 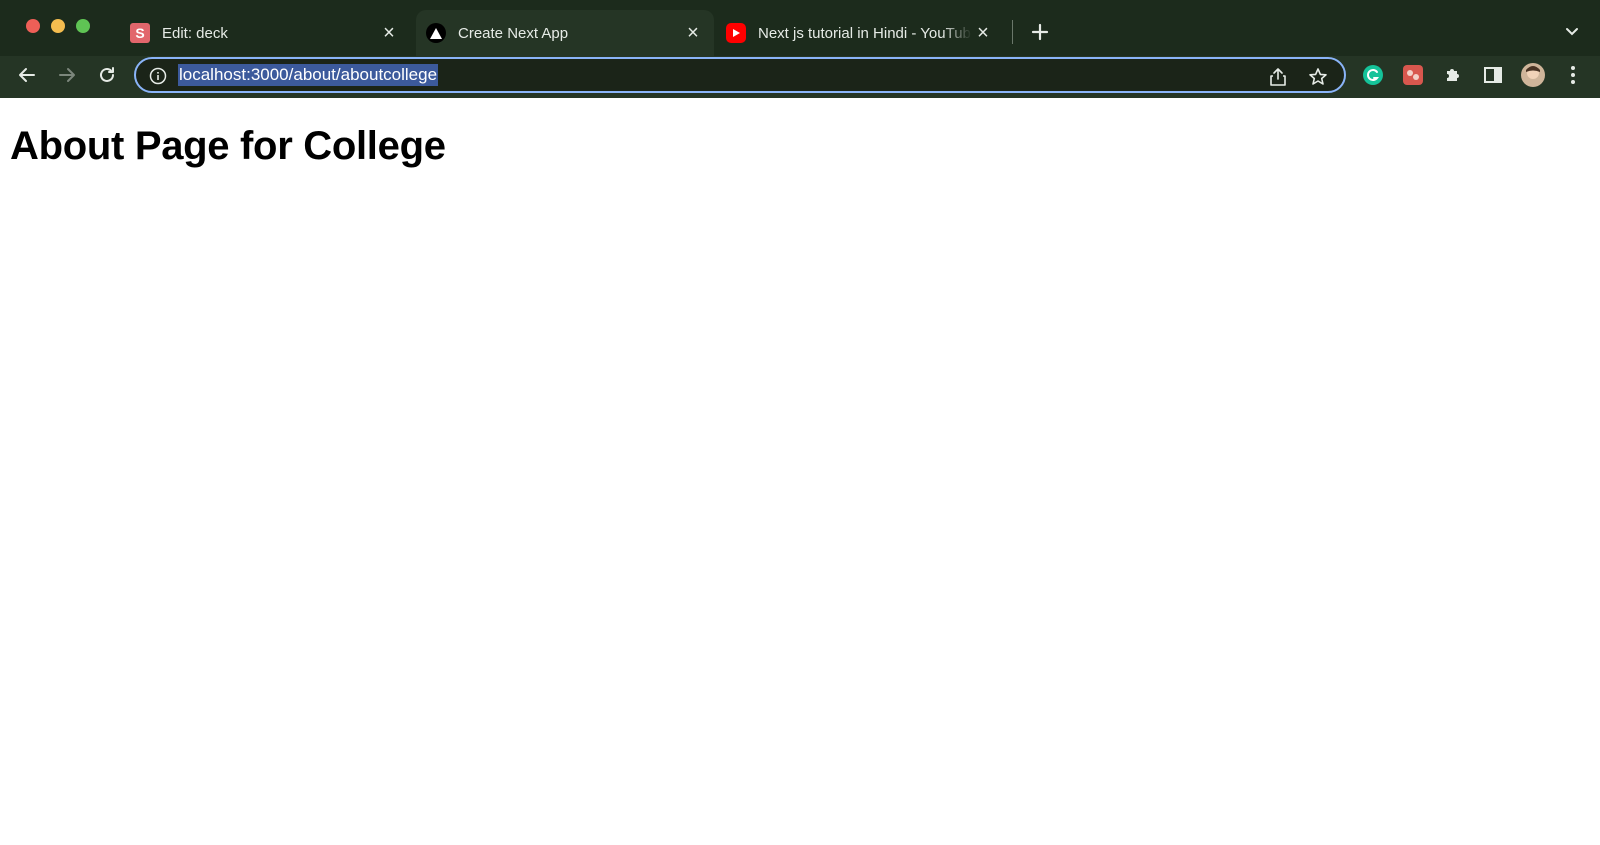 What do you see at coordinates (865, 33) in the screenshot?
I see `tab-title: Next js tutorial in Hindi - YouTube` at bounding box center [865, 33].